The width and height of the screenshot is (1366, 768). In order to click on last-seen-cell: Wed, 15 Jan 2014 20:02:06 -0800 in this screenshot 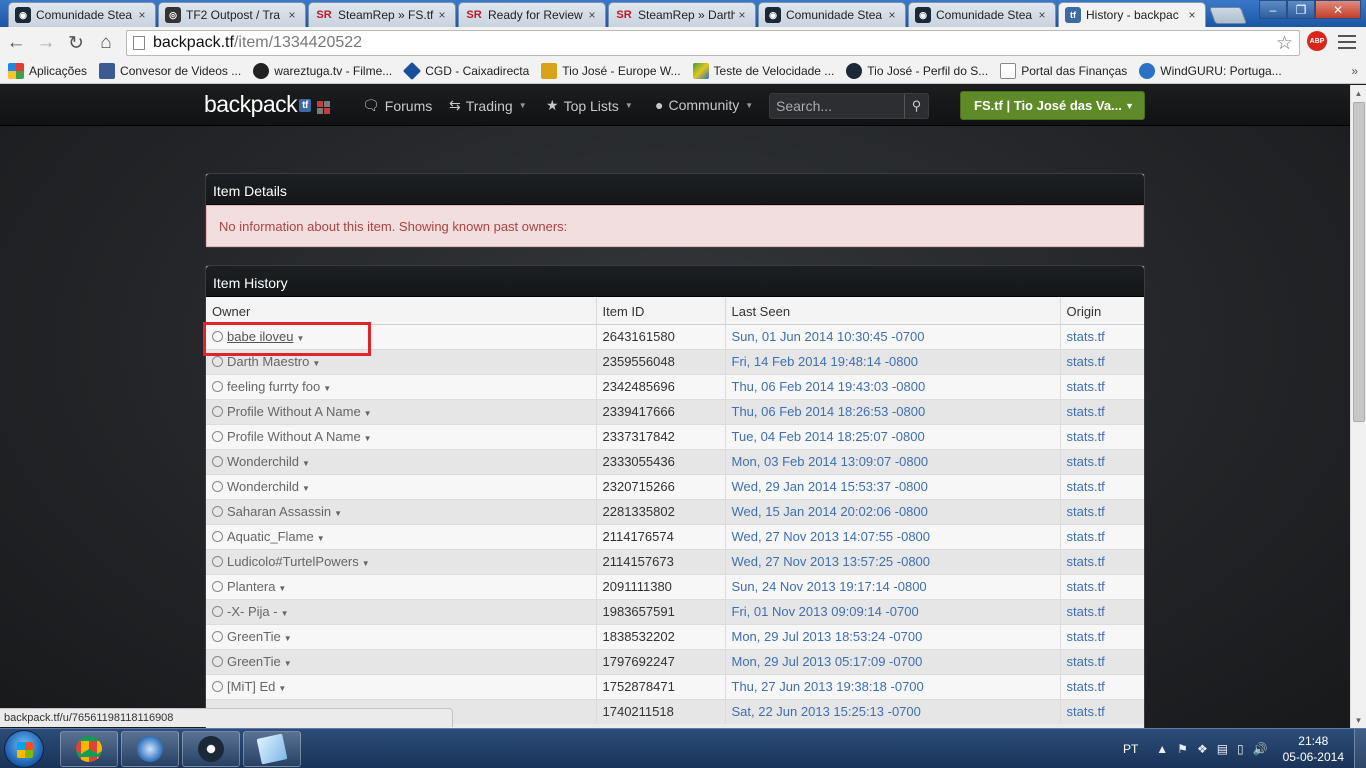, I will do `click(893, 511)`.